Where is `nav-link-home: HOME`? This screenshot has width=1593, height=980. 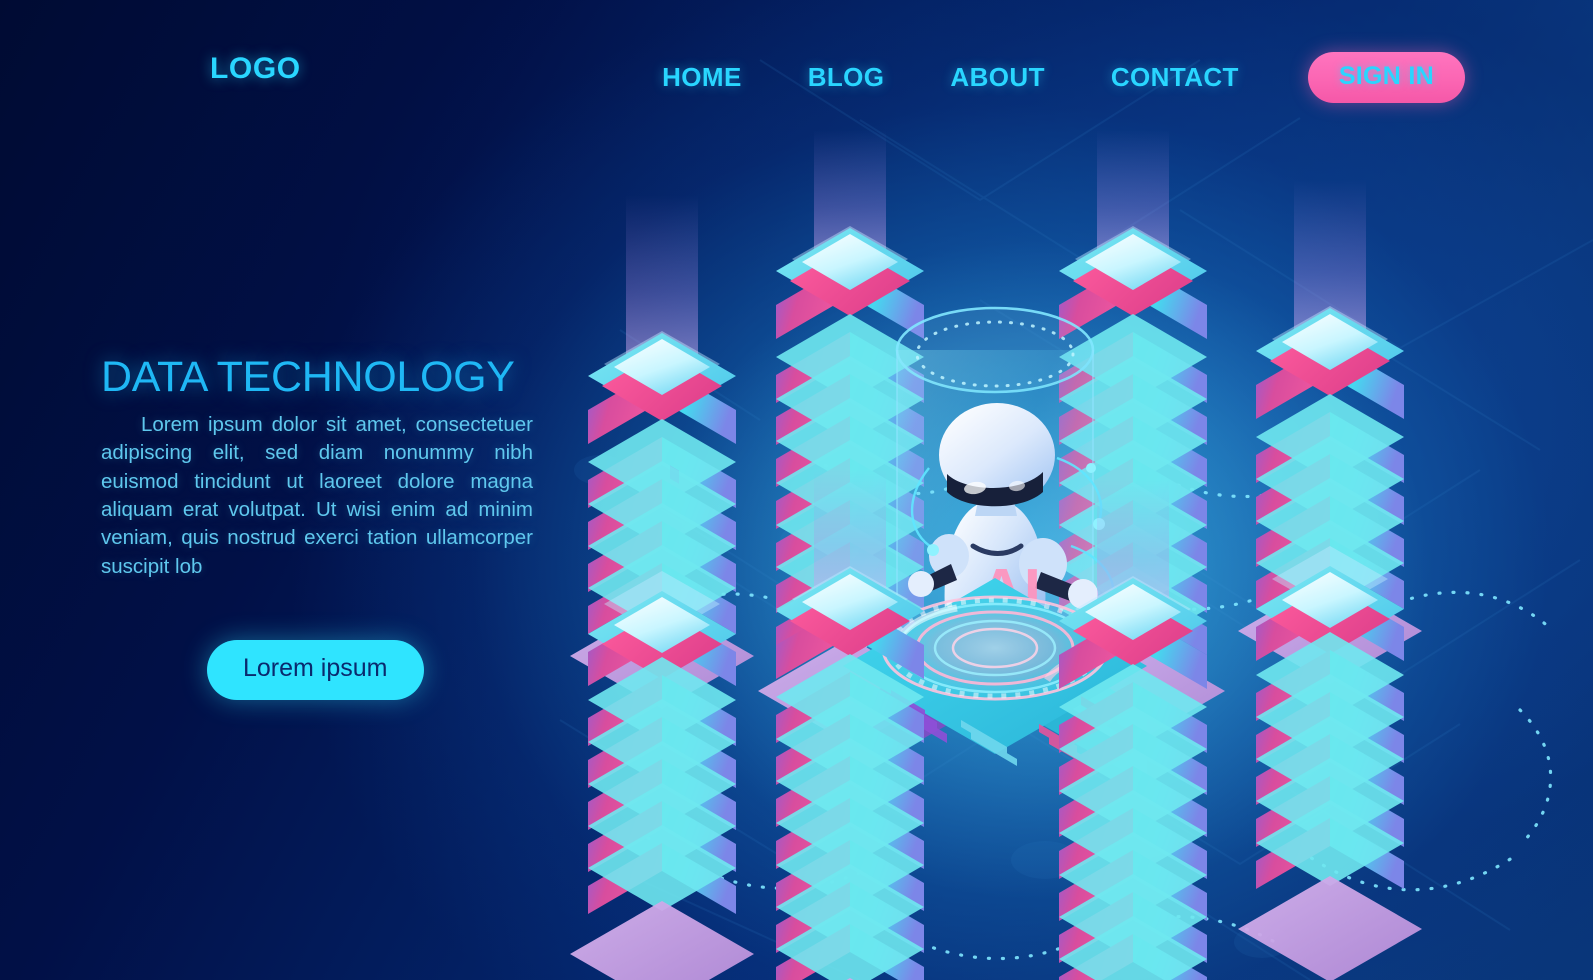
nav-link-home: HOME is located at coordinates (702, 77).